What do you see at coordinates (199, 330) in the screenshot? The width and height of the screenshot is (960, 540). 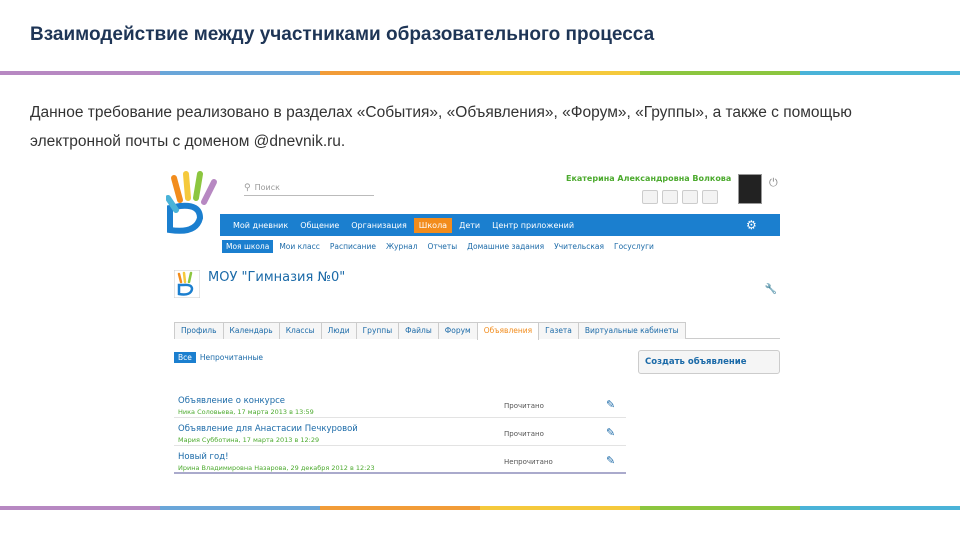 I see `tab: Профиль` at bounding box center [199, 330].